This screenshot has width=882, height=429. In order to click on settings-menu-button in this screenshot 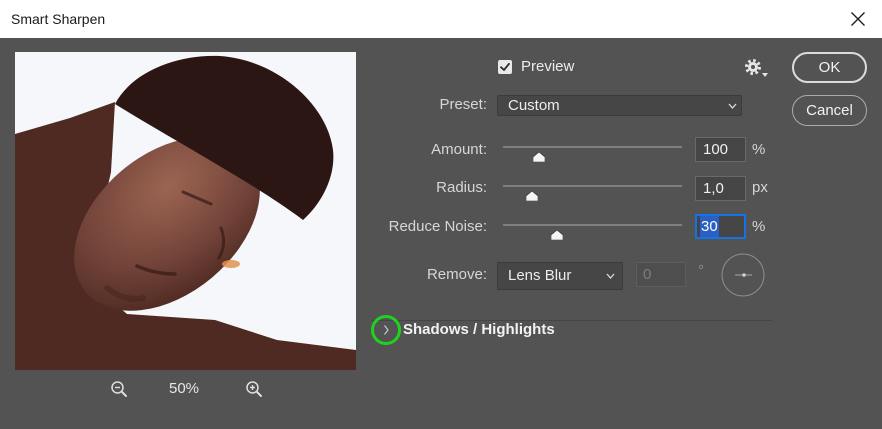, I will do `click(757, 69)`.